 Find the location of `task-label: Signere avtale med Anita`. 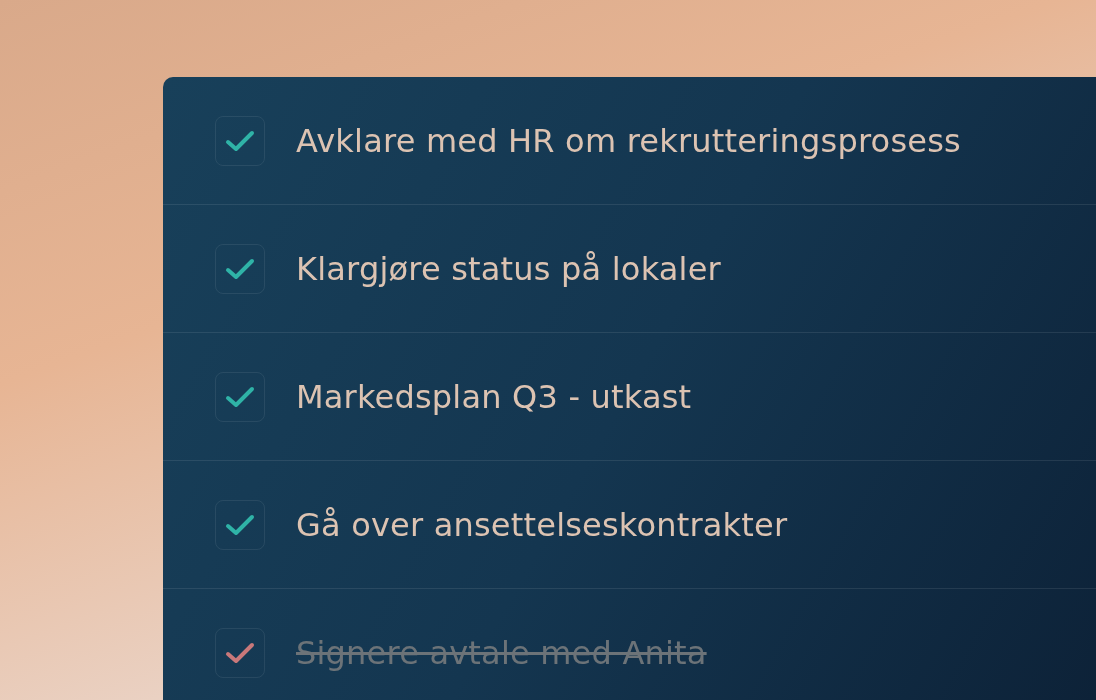

task-label: Signere avtale med Anita is located at coordinates (501, 653).